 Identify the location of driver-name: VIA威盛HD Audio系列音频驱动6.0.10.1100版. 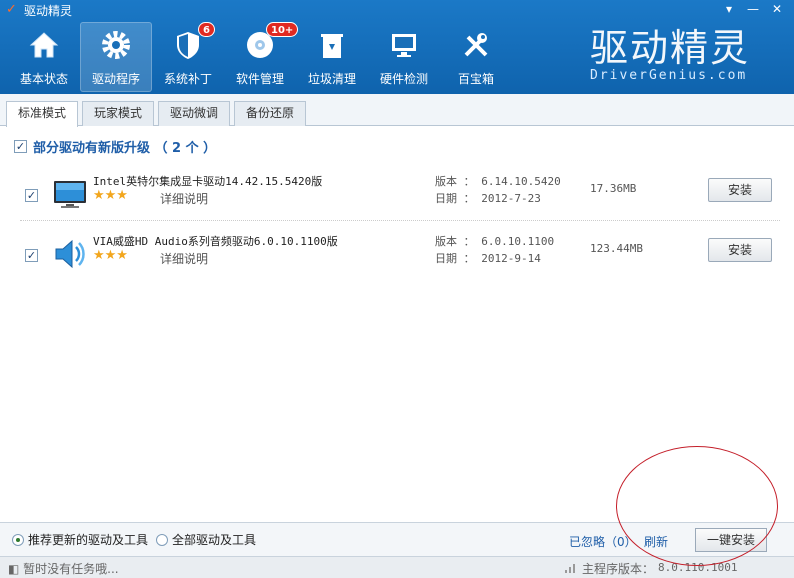
(215, 241).